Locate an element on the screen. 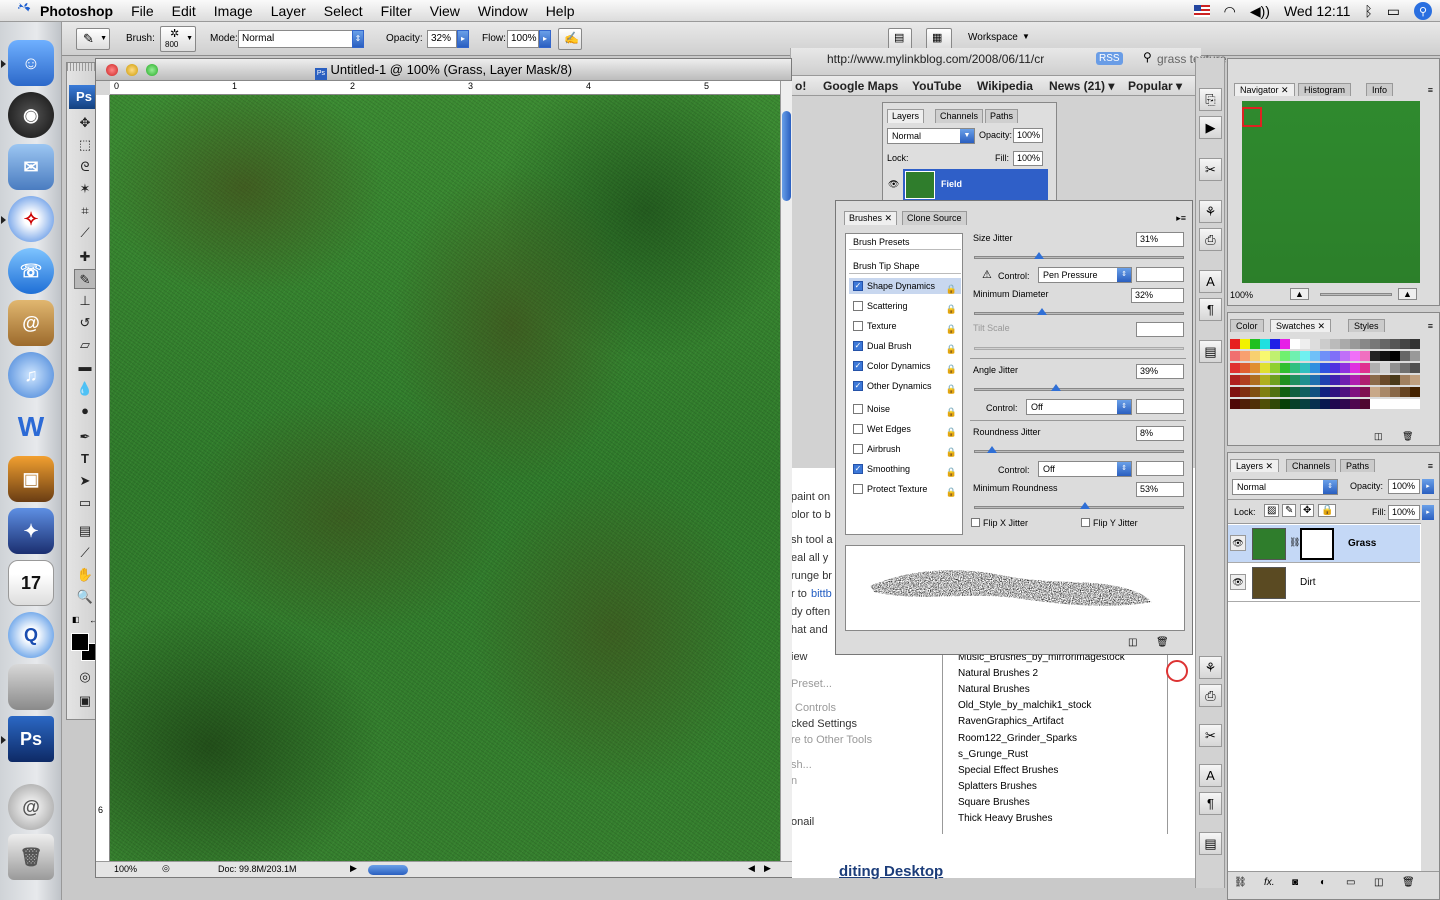 The width and height of the screenshot is (1440, 900). smoothing-item: ✓ Smoothing 🔒 is located at coordinates (905, 469).